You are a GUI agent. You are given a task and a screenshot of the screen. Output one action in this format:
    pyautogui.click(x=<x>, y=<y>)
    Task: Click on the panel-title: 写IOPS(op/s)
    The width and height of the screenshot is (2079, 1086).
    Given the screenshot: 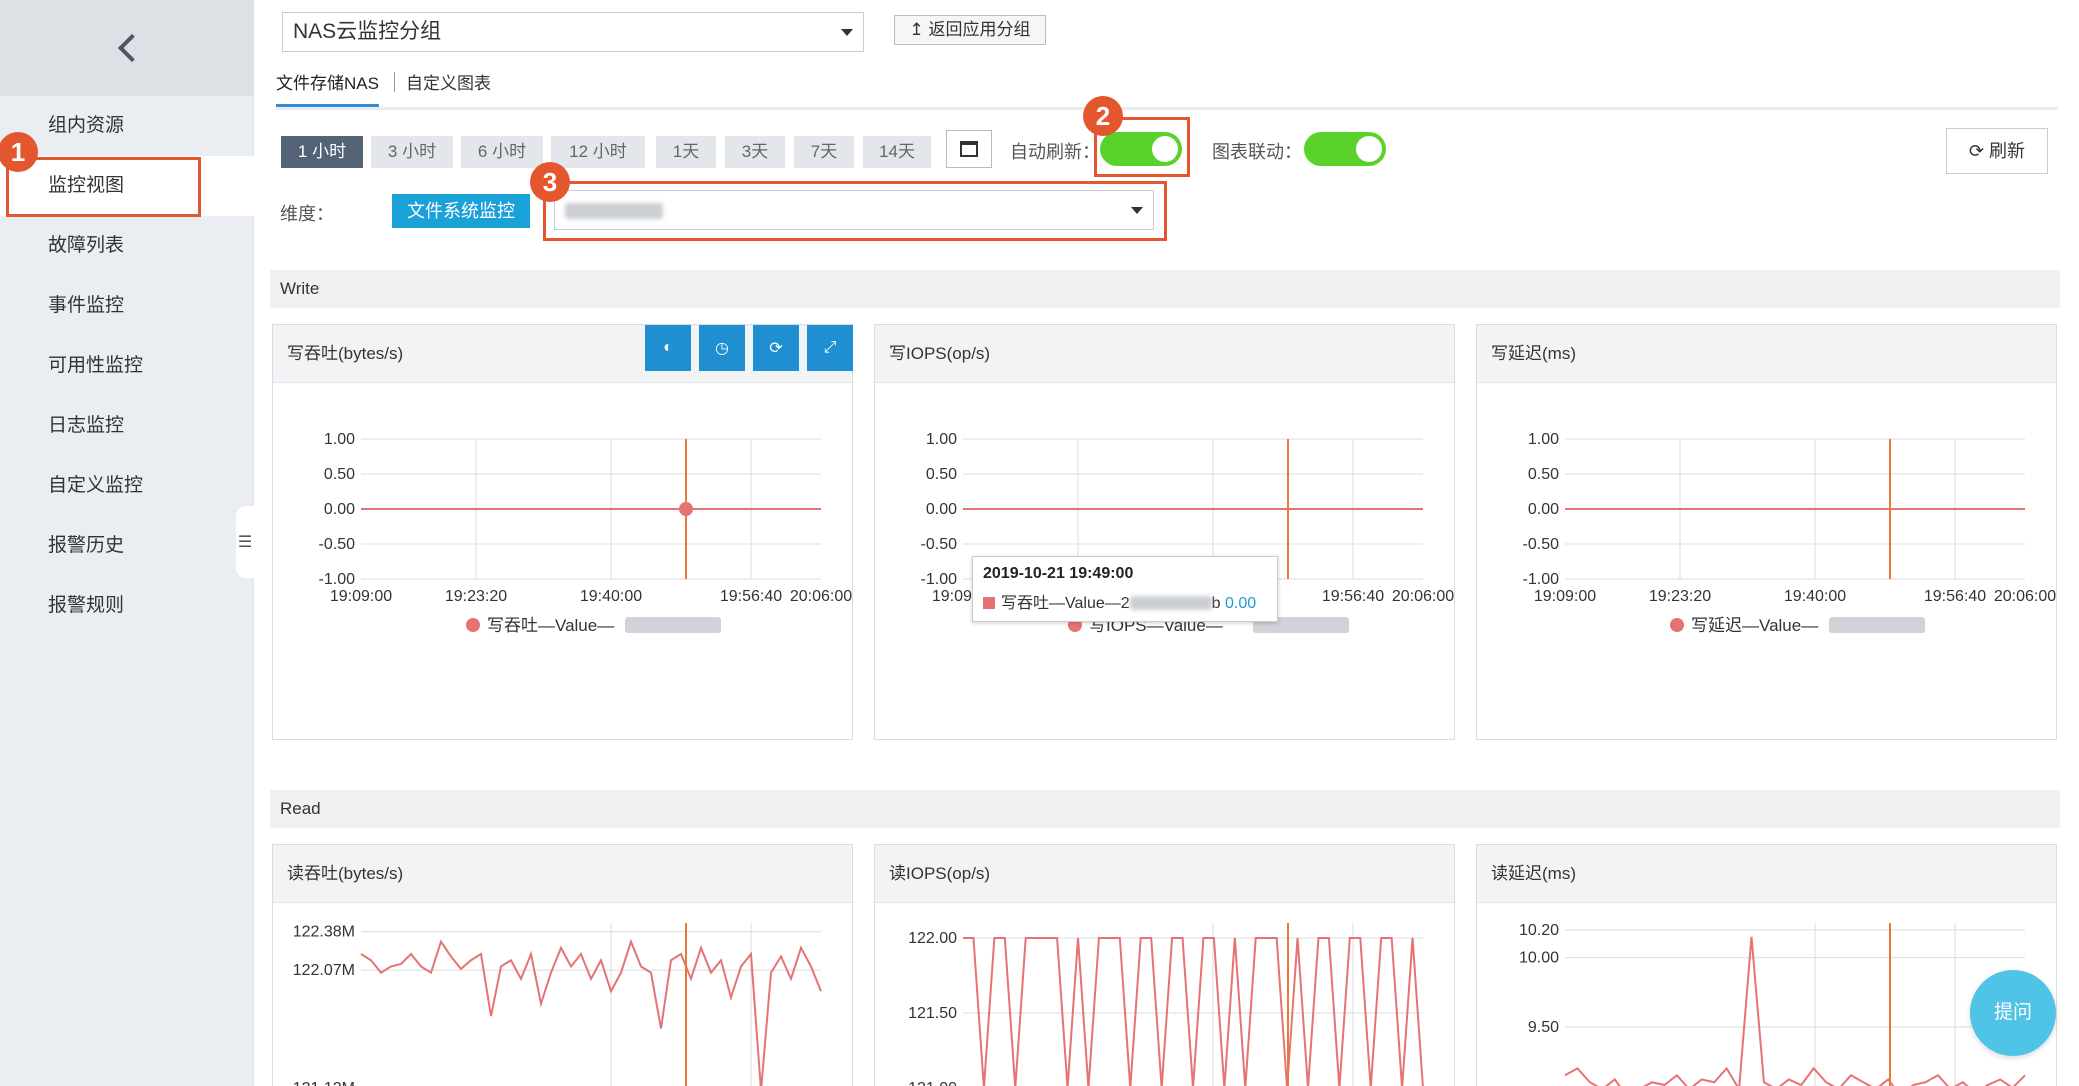 What is the action you would take?
    pyautogui.click(x=1164, y=354)
    